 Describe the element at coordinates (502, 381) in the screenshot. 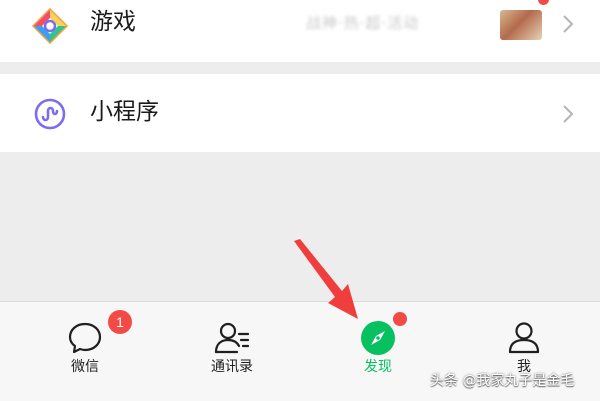

I see `watermark: 头条 @我家丸子是金毛` at that location.